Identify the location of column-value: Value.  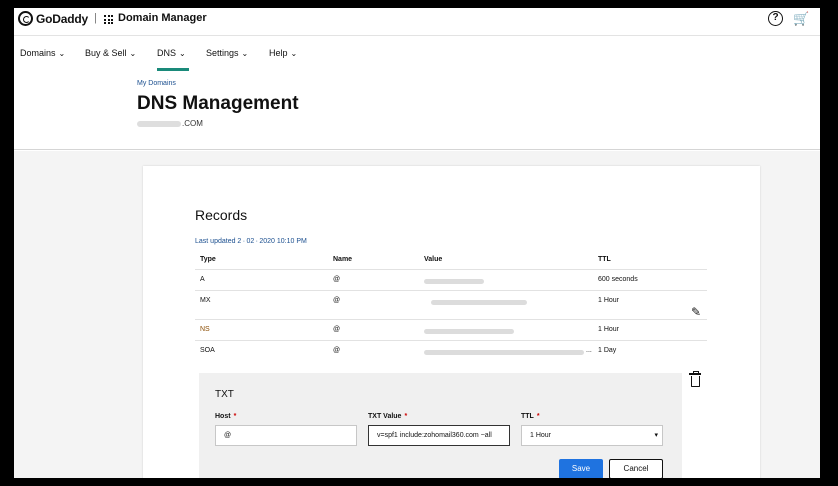
(433, 259).